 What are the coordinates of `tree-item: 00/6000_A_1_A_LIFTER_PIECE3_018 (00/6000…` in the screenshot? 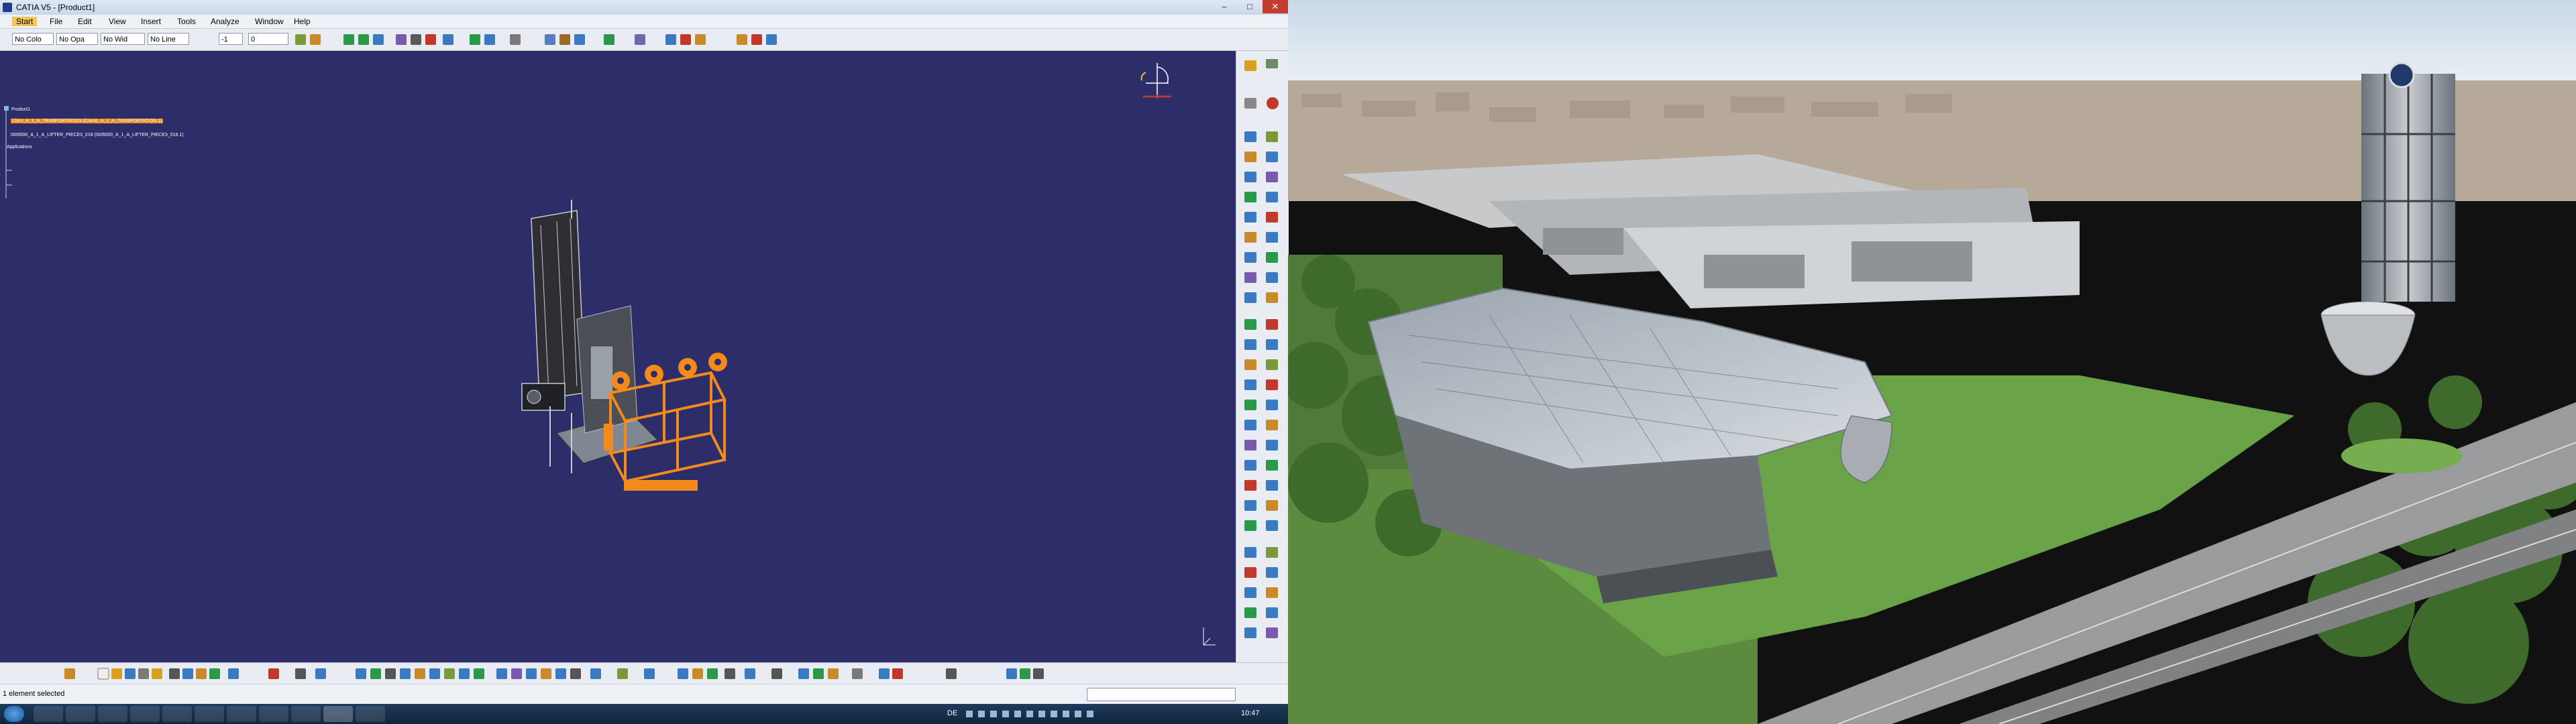 It's located at (97, 135).